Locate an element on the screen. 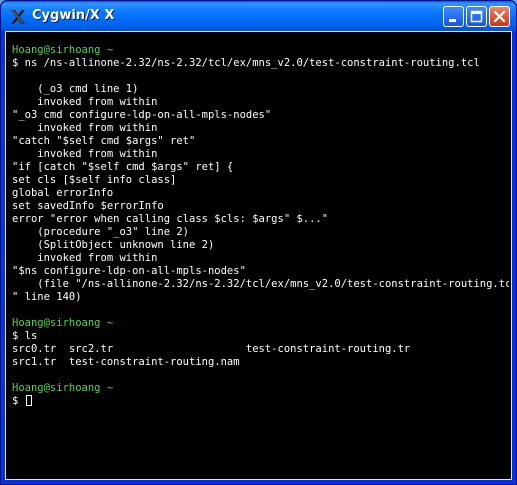 This screenshot has width=517, height=485. close-button is located at coordinates (499, 16).